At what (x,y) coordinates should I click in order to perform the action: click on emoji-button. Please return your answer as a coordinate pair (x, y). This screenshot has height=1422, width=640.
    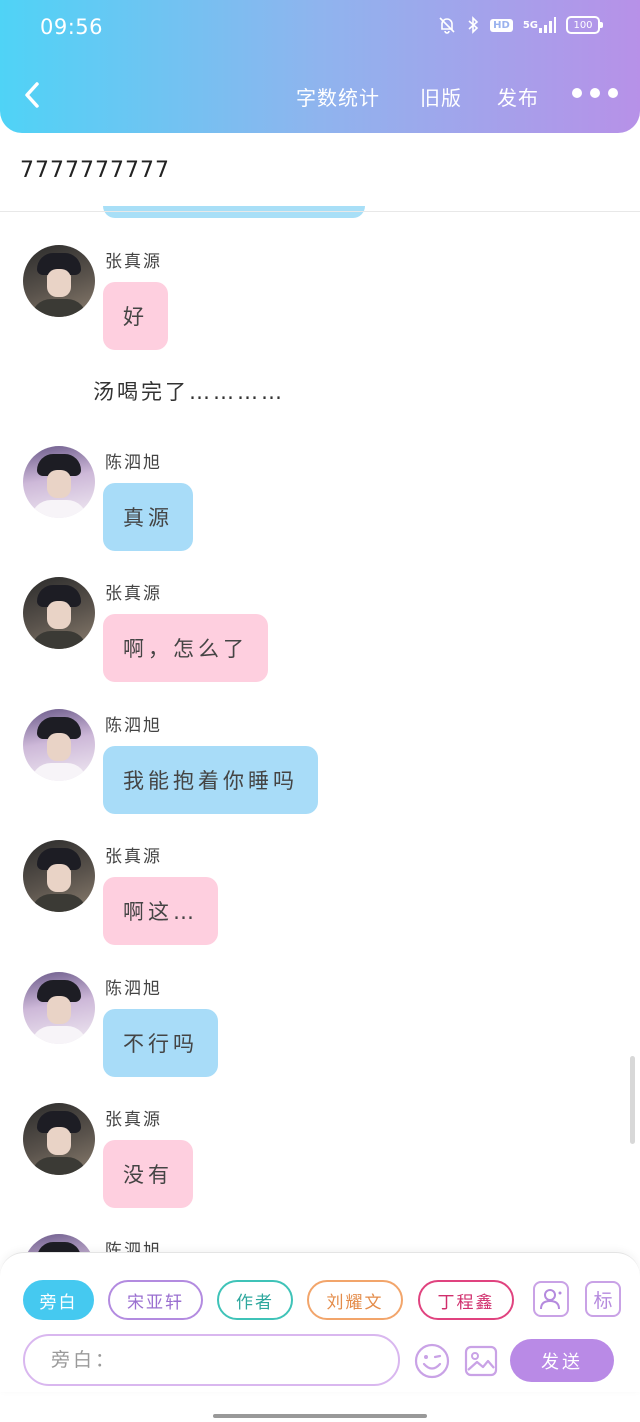
    Looking at the image, I should click on (432, 1361).